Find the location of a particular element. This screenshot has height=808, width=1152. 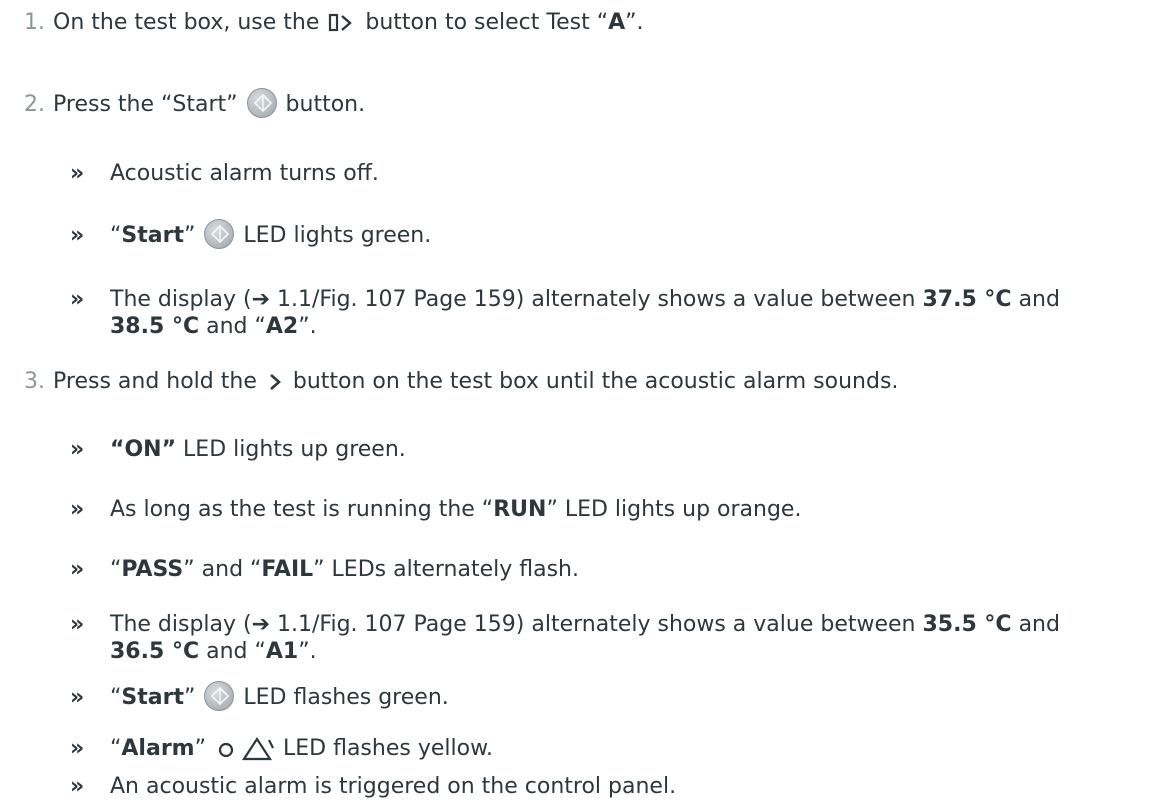

chevron-right-icon is located at coordinates (275, 382).